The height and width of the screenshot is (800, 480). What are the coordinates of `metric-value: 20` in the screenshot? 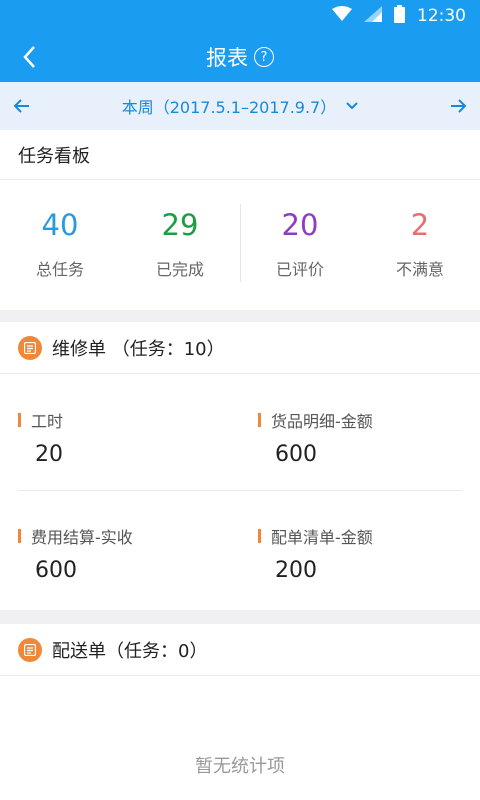 It's located at (49, 454).